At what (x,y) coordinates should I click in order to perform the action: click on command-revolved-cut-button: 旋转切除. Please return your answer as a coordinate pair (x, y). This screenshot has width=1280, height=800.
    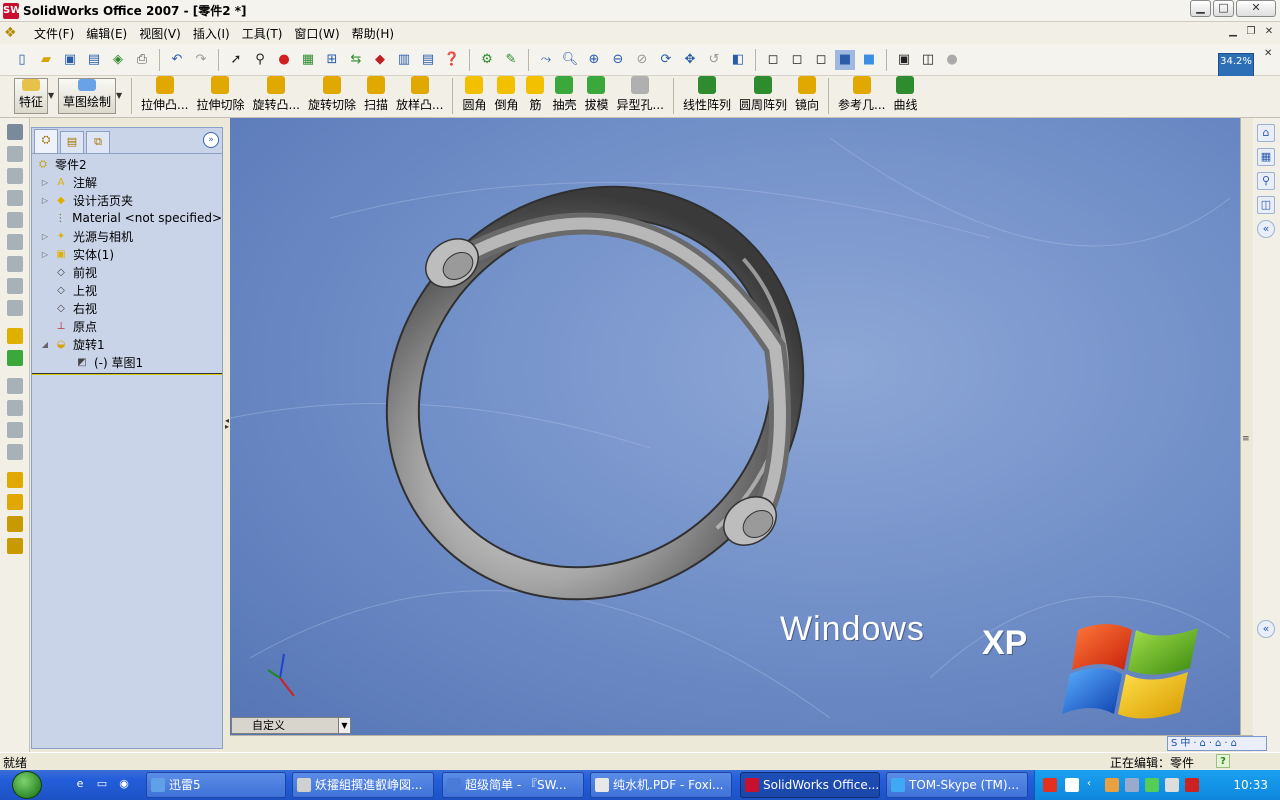
    Looking at the image, I should click on (332, 96).